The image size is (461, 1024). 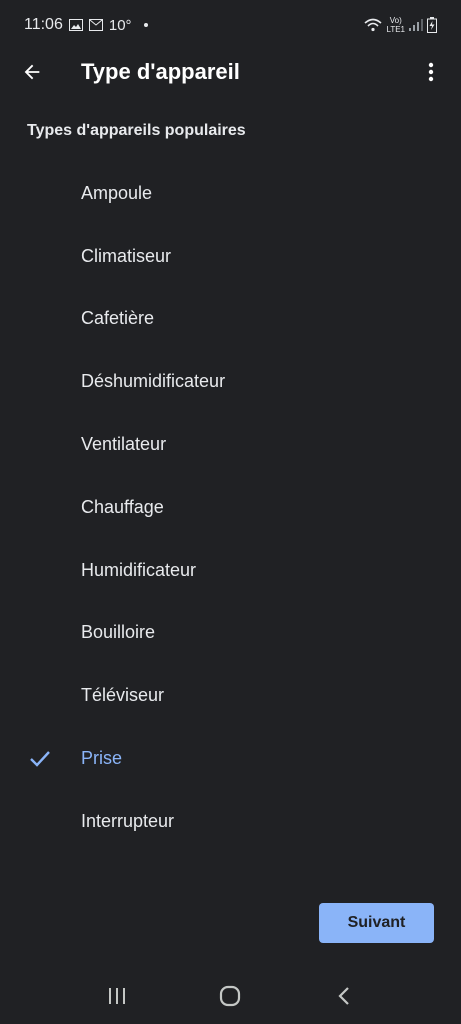 I want to click on app-bar: Type d'appareil, so click(x=230, y=72).